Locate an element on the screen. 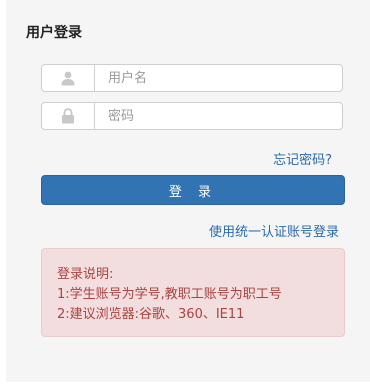  notice-heading: 登录说明: is located at coordinates (85, 274).